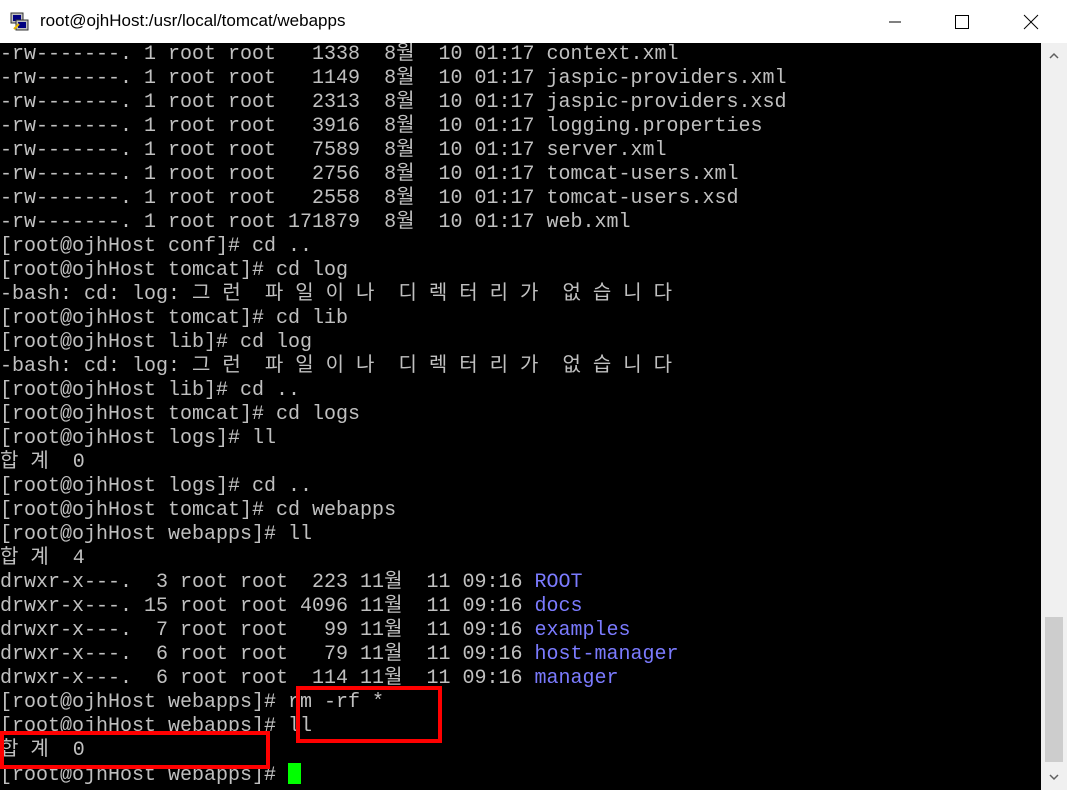  I want to click on scroll-up-button, so click(1054, 56).